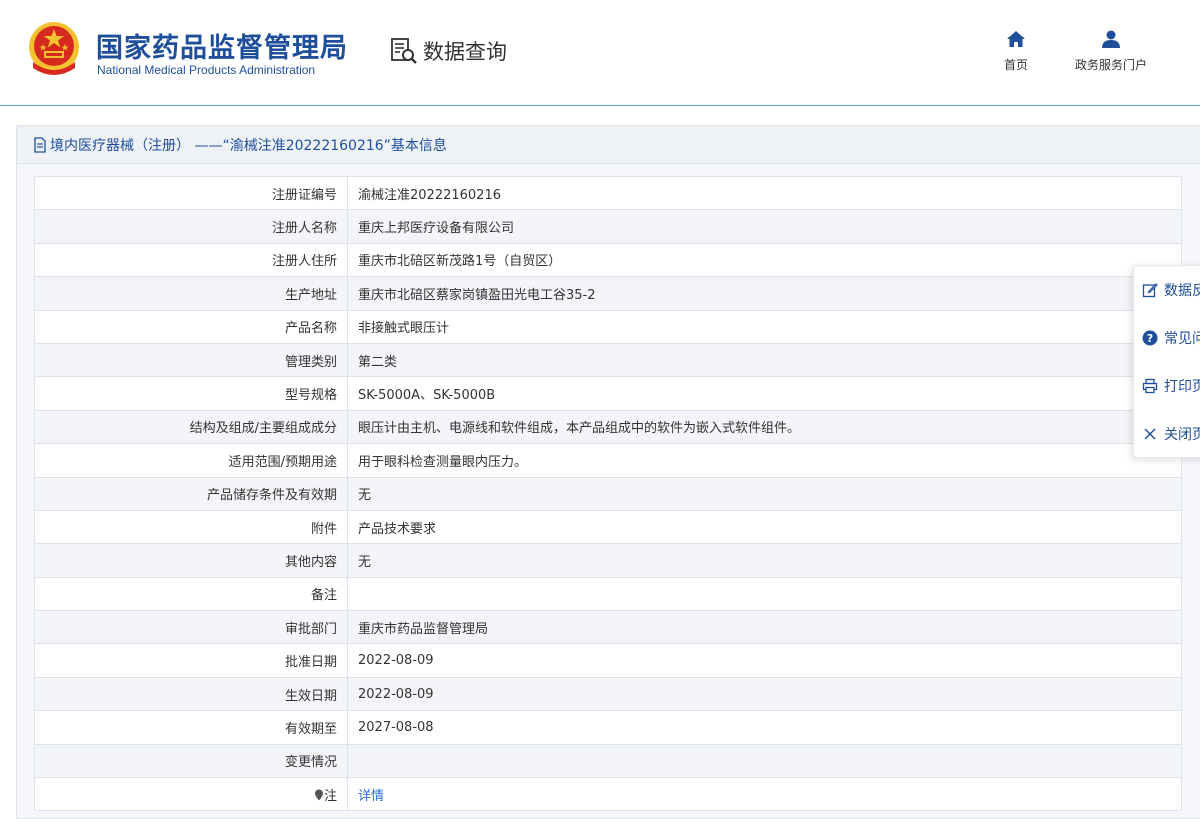 Image resolution: width=1200 pixels, height=819 pixels. What do you see at coordinates (191, 326) in the screenshot?
I see `row-label: 产品名称` at bounding box center [191, 326].